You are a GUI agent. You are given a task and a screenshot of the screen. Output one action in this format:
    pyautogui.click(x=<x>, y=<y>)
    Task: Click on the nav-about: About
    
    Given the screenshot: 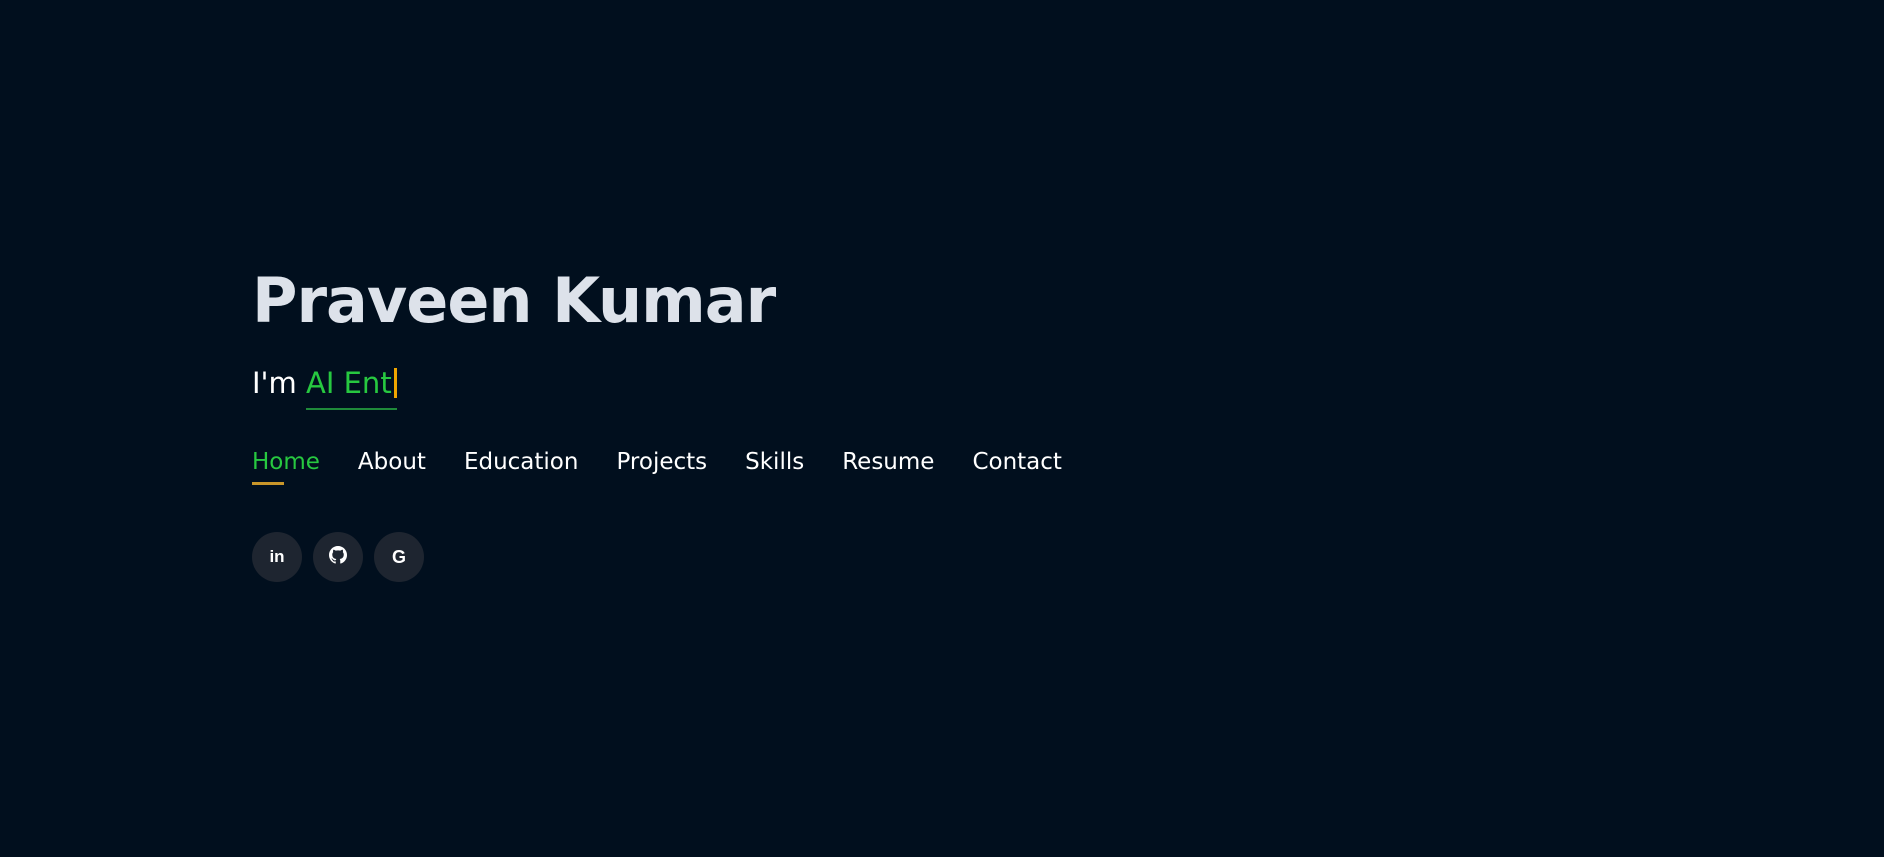 What is the action you would take?
    pyautogui.click(x=392, y=467)
    